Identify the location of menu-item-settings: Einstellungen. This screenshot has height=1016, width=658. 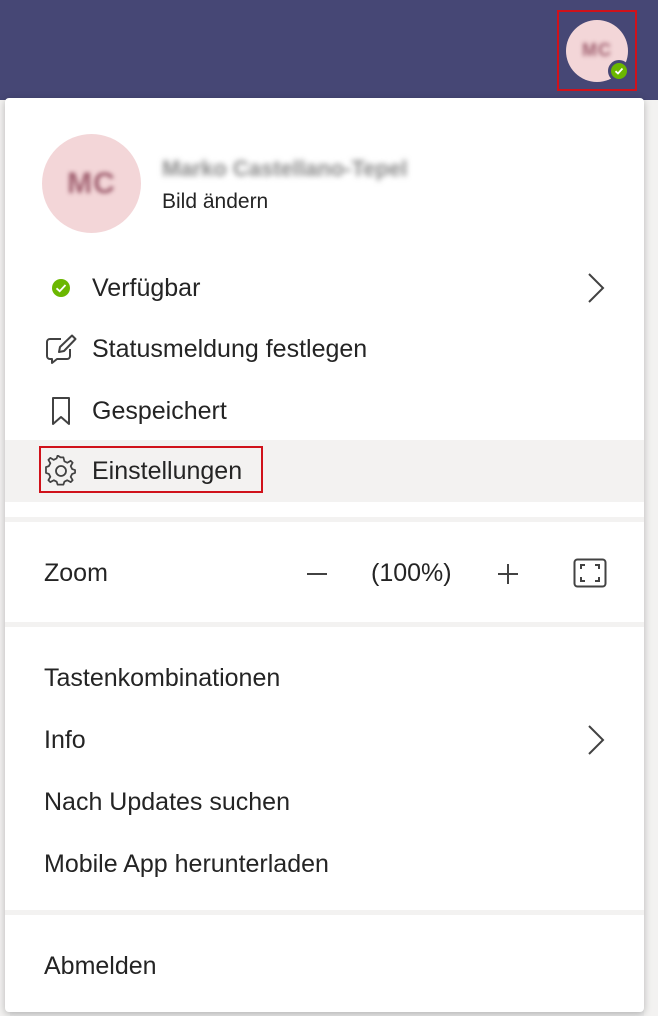
(324, 471).